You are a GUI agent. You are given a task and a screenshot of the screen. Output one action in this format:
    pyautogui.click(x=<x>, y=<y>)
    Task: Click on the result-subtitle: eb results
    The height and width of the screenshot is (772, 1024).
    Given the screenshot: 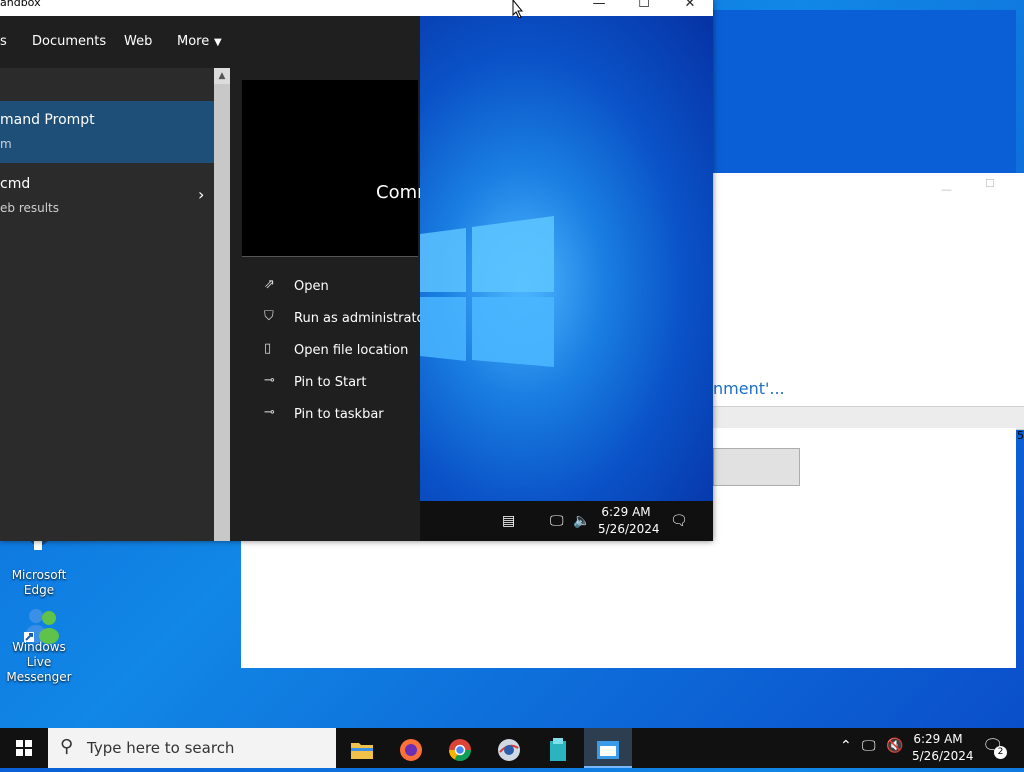 What is the action you would take?
    pyautogui.click(x=30, y=208)
    